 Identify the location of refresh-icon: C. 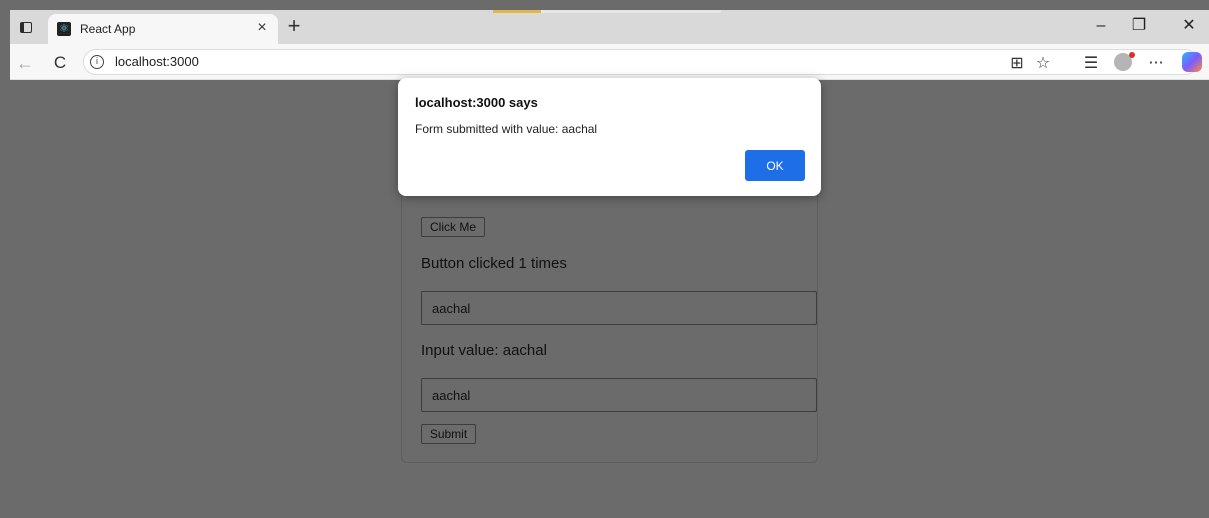
(60, 63).